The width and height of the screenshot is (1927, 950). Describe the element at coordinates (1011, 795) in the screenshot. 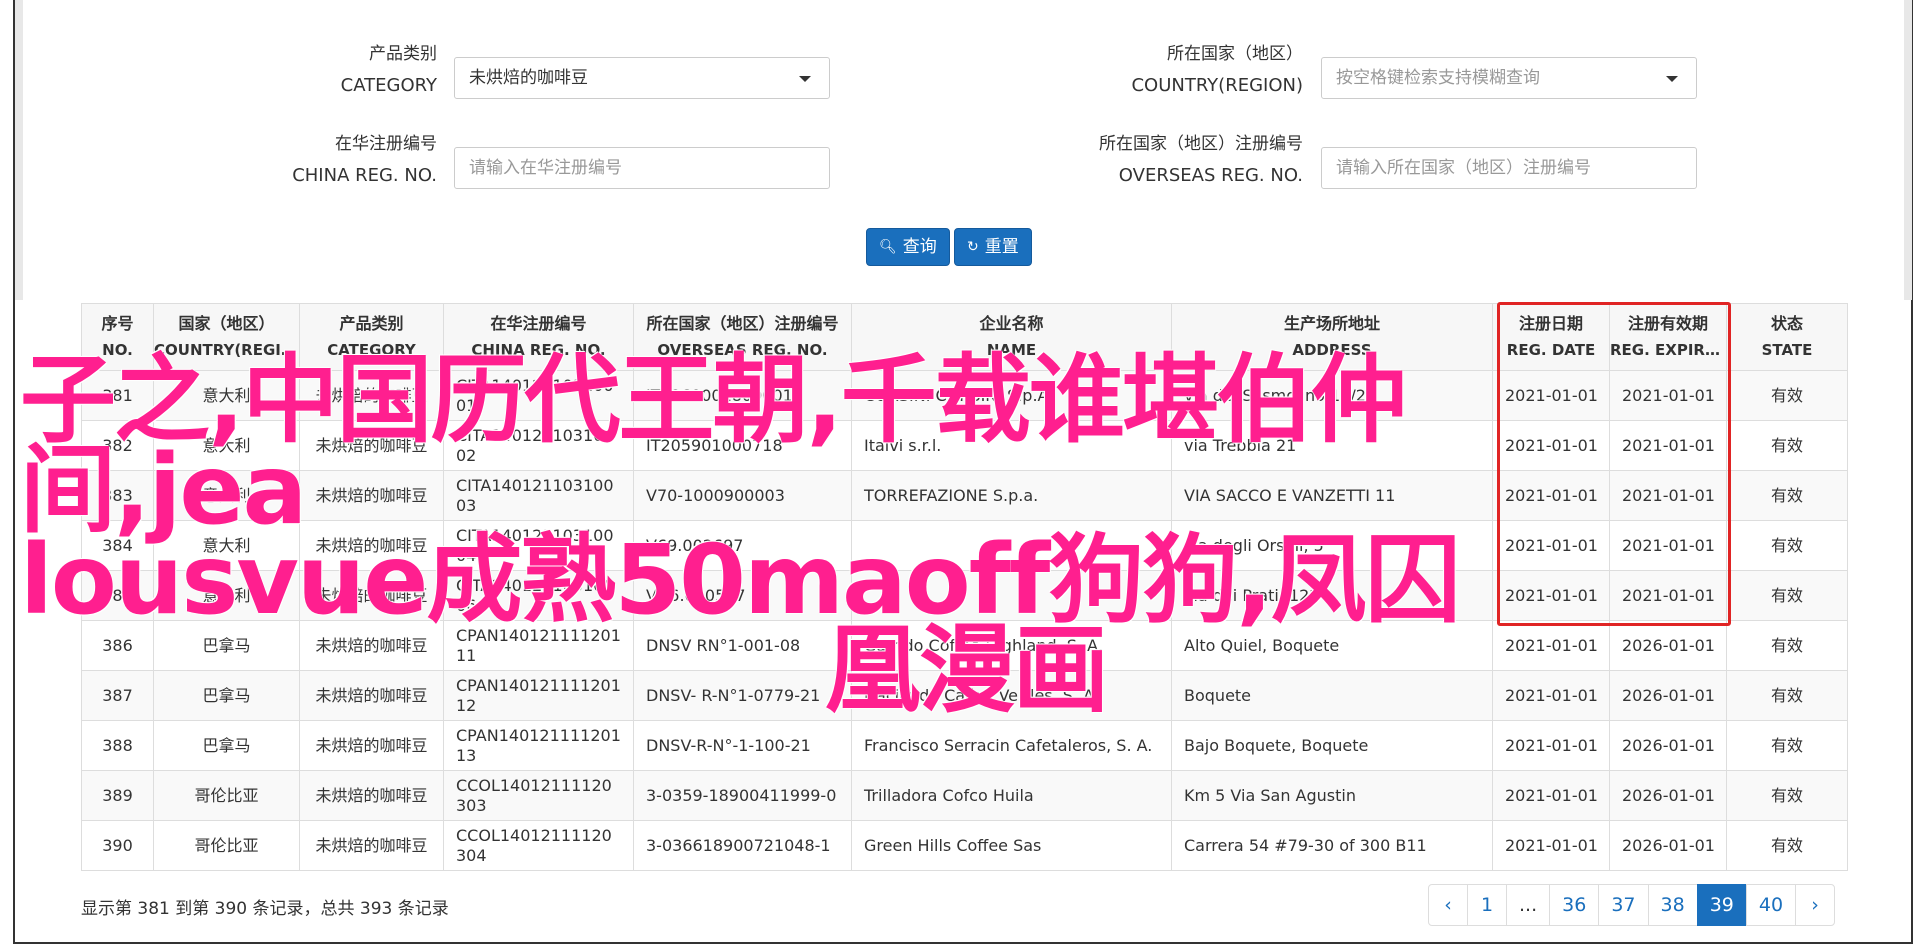

I see `cell-name: Trilladora Cofco Huila` at that location.